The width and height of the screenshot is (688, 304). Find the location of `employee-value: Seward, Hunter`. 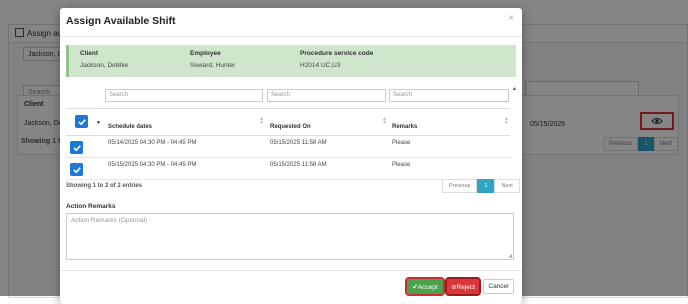

employee-value: Seward, Hunter is located at coordinates (213, 65).